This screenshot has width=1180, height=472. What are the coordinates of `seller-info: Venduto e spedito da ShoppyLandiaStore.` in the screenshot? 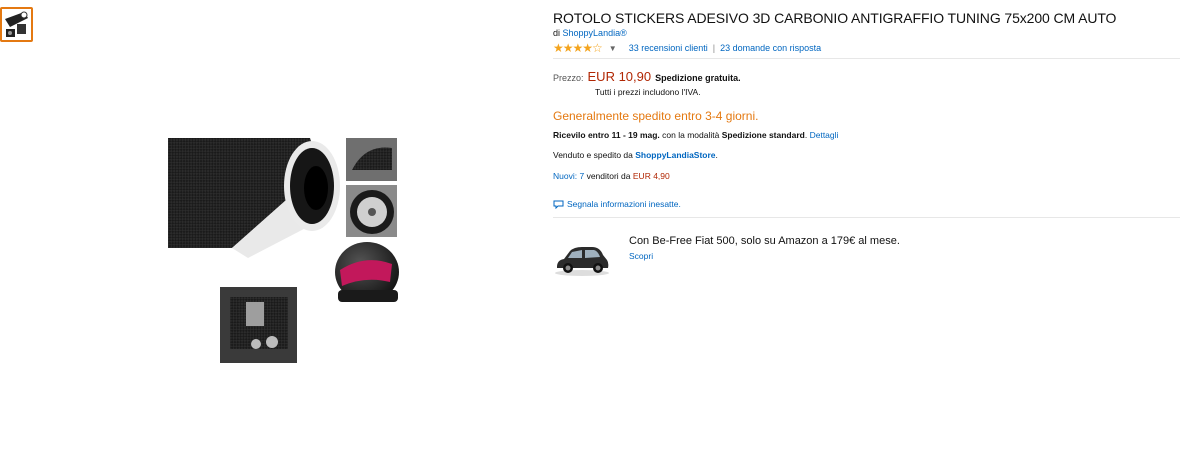 It's located at (635, 155).